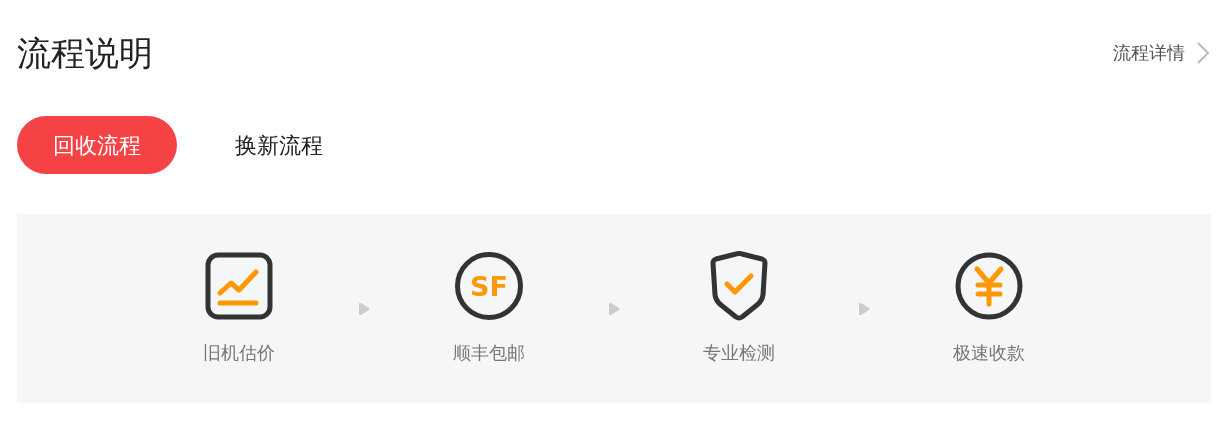  I want to click on tab: 回收流程, so click(97, 145).